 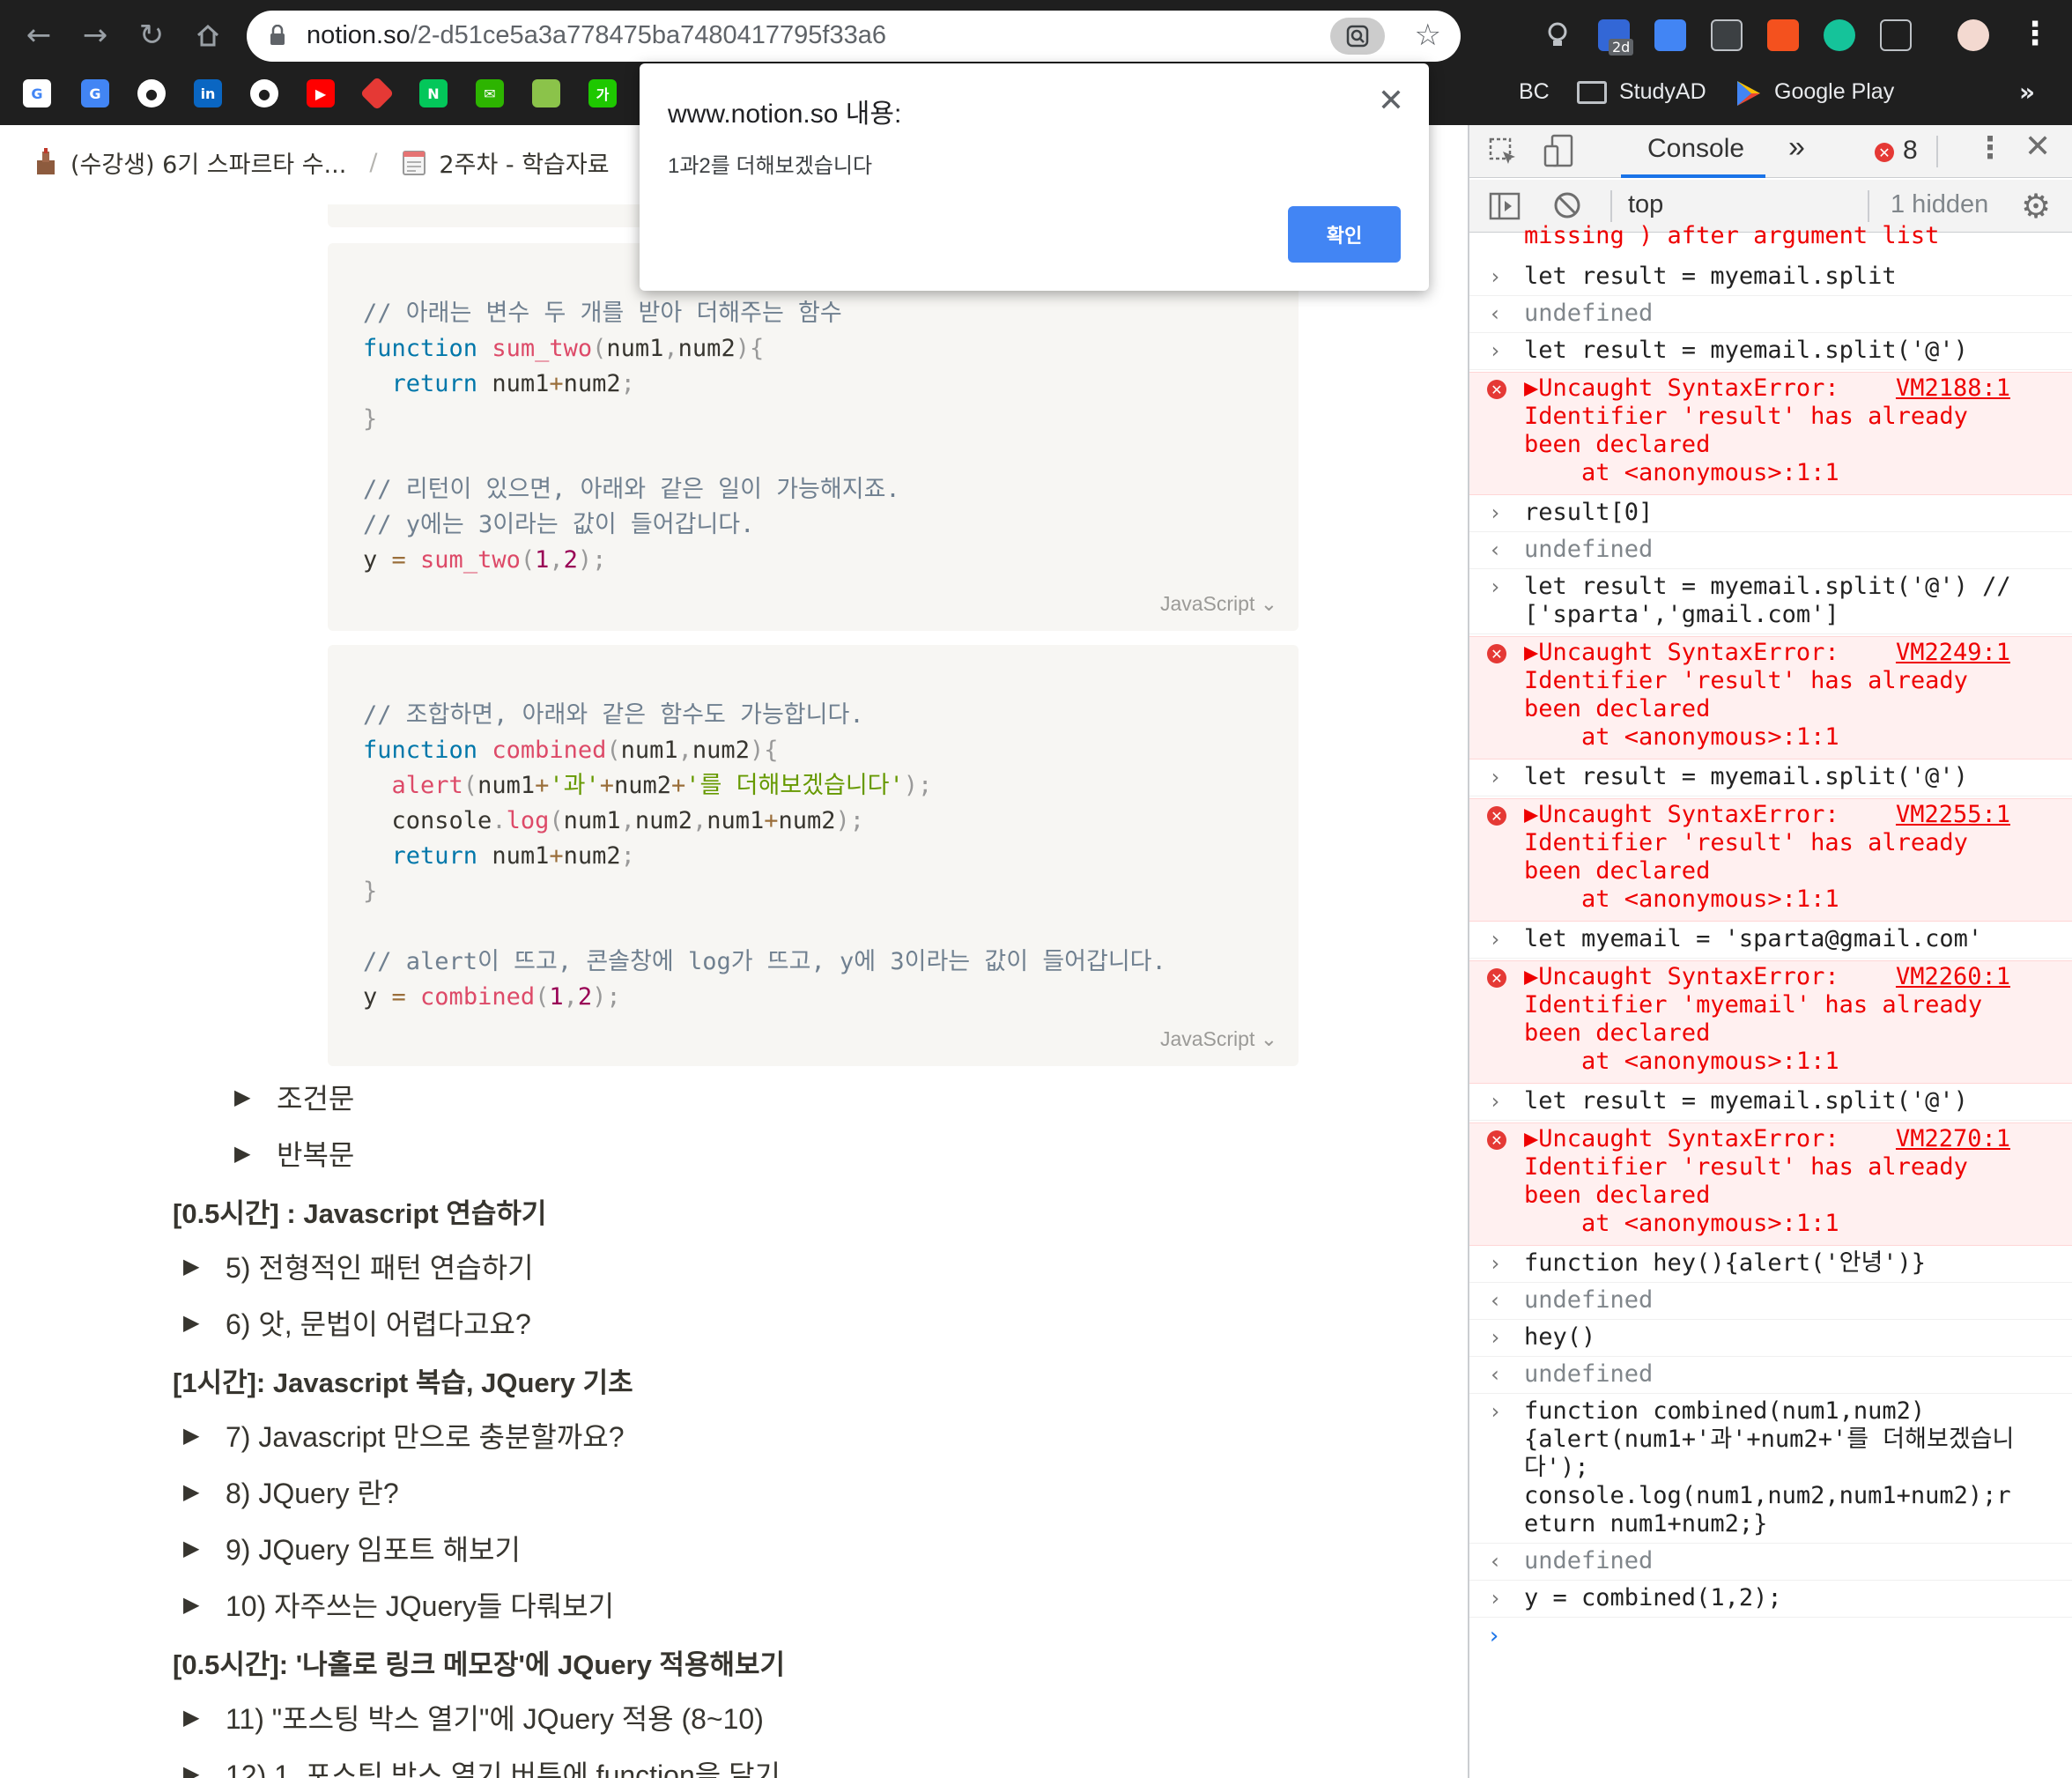 I want to click on lightbulb-icon, so click(x=1557, y=35).